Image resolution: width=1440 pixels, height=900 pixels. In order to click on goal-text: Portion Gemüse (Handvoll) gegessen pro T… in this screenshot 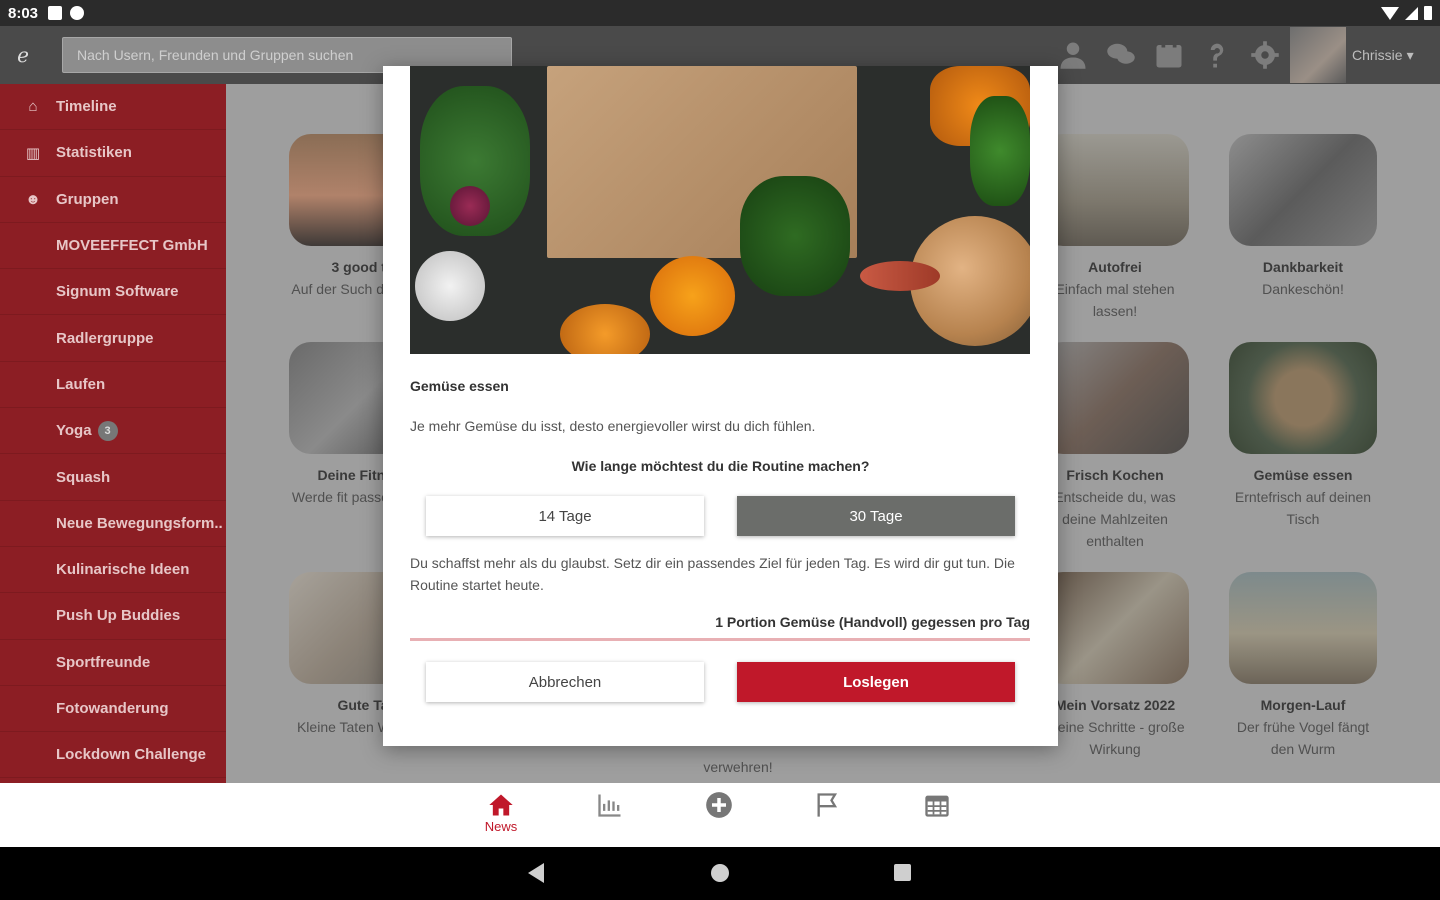, I will do `click(878, 622)`.